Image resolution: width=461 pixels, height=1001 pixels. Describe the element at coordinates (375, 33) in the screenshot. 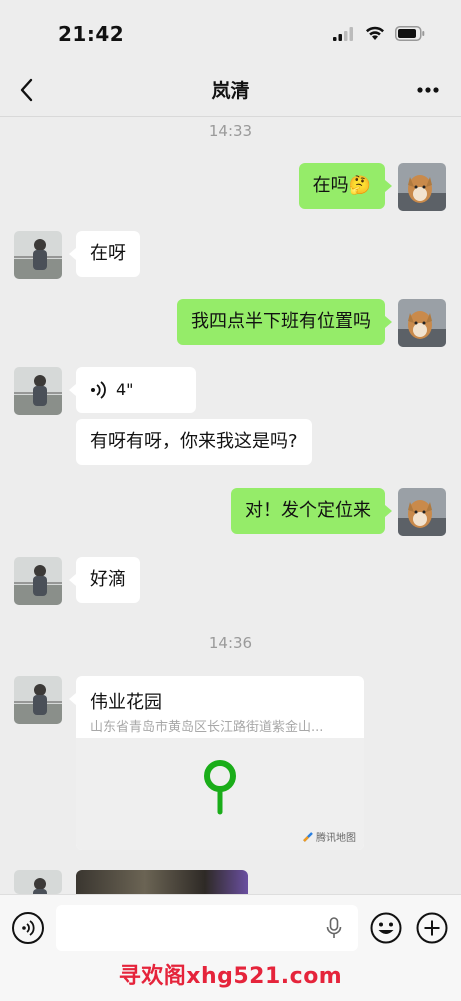

I see `wifi-icon` at that location.